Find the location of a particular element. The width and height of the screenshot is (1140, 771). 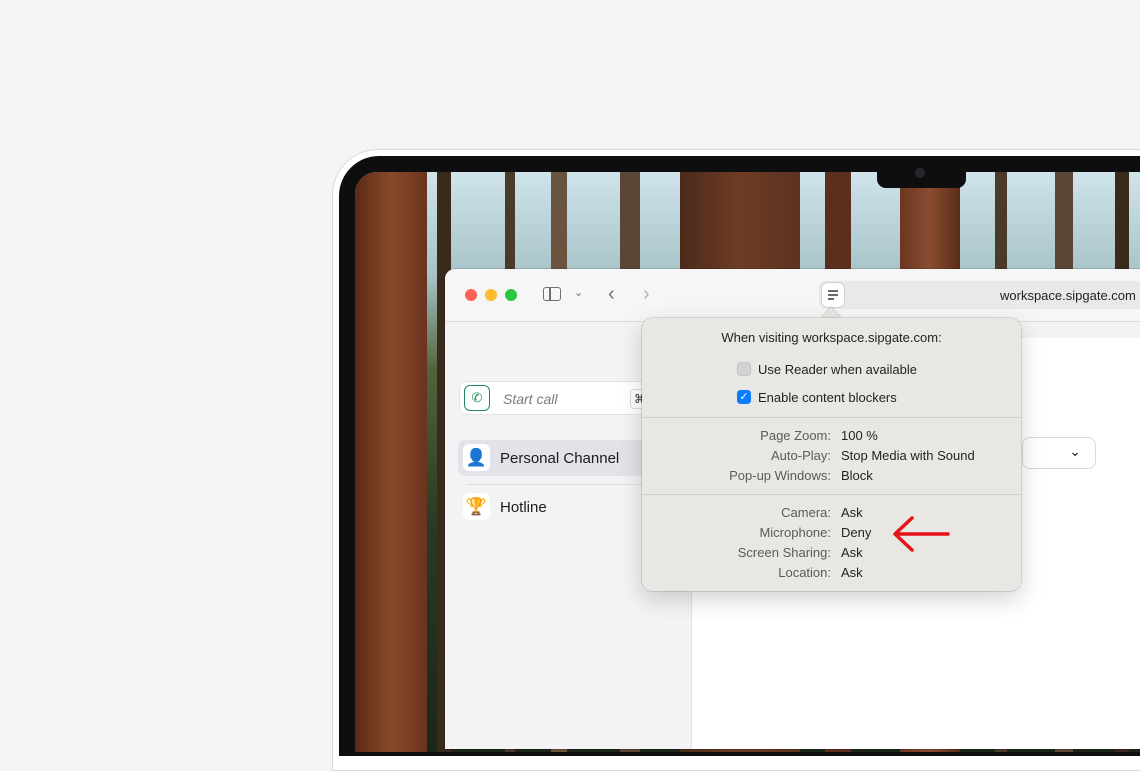

forward-arrow-icon: › is located at coordinates (646, 294).